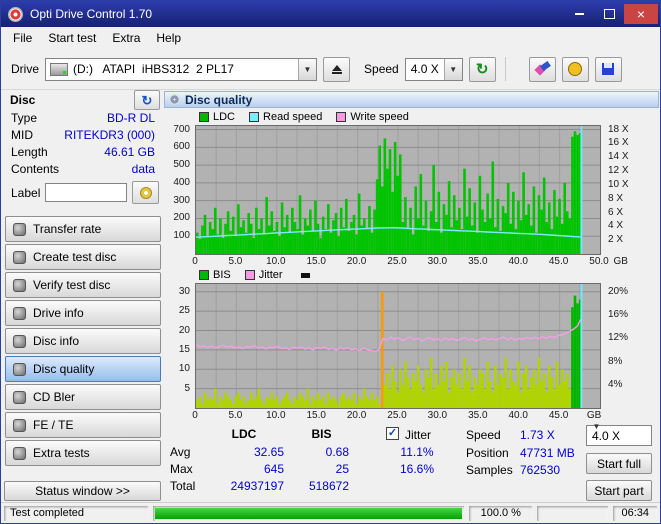  I want to click on erase-disc-icon, so click(542, 68).